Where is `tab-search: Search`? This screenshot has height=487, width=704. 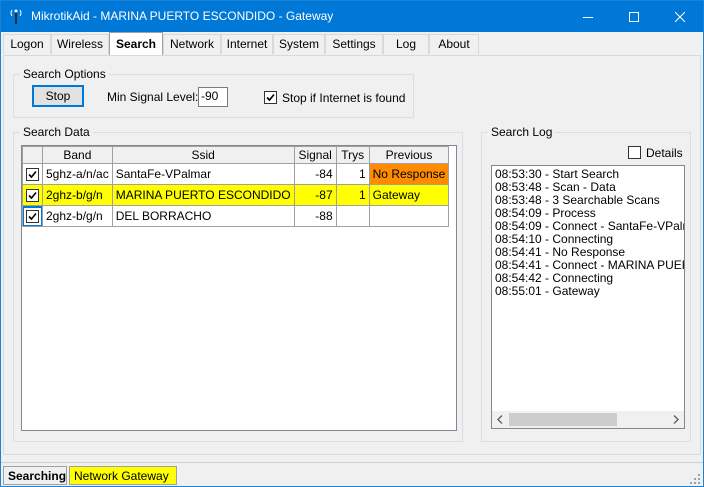
tab-search: Search is located at coordinates (136, 43).